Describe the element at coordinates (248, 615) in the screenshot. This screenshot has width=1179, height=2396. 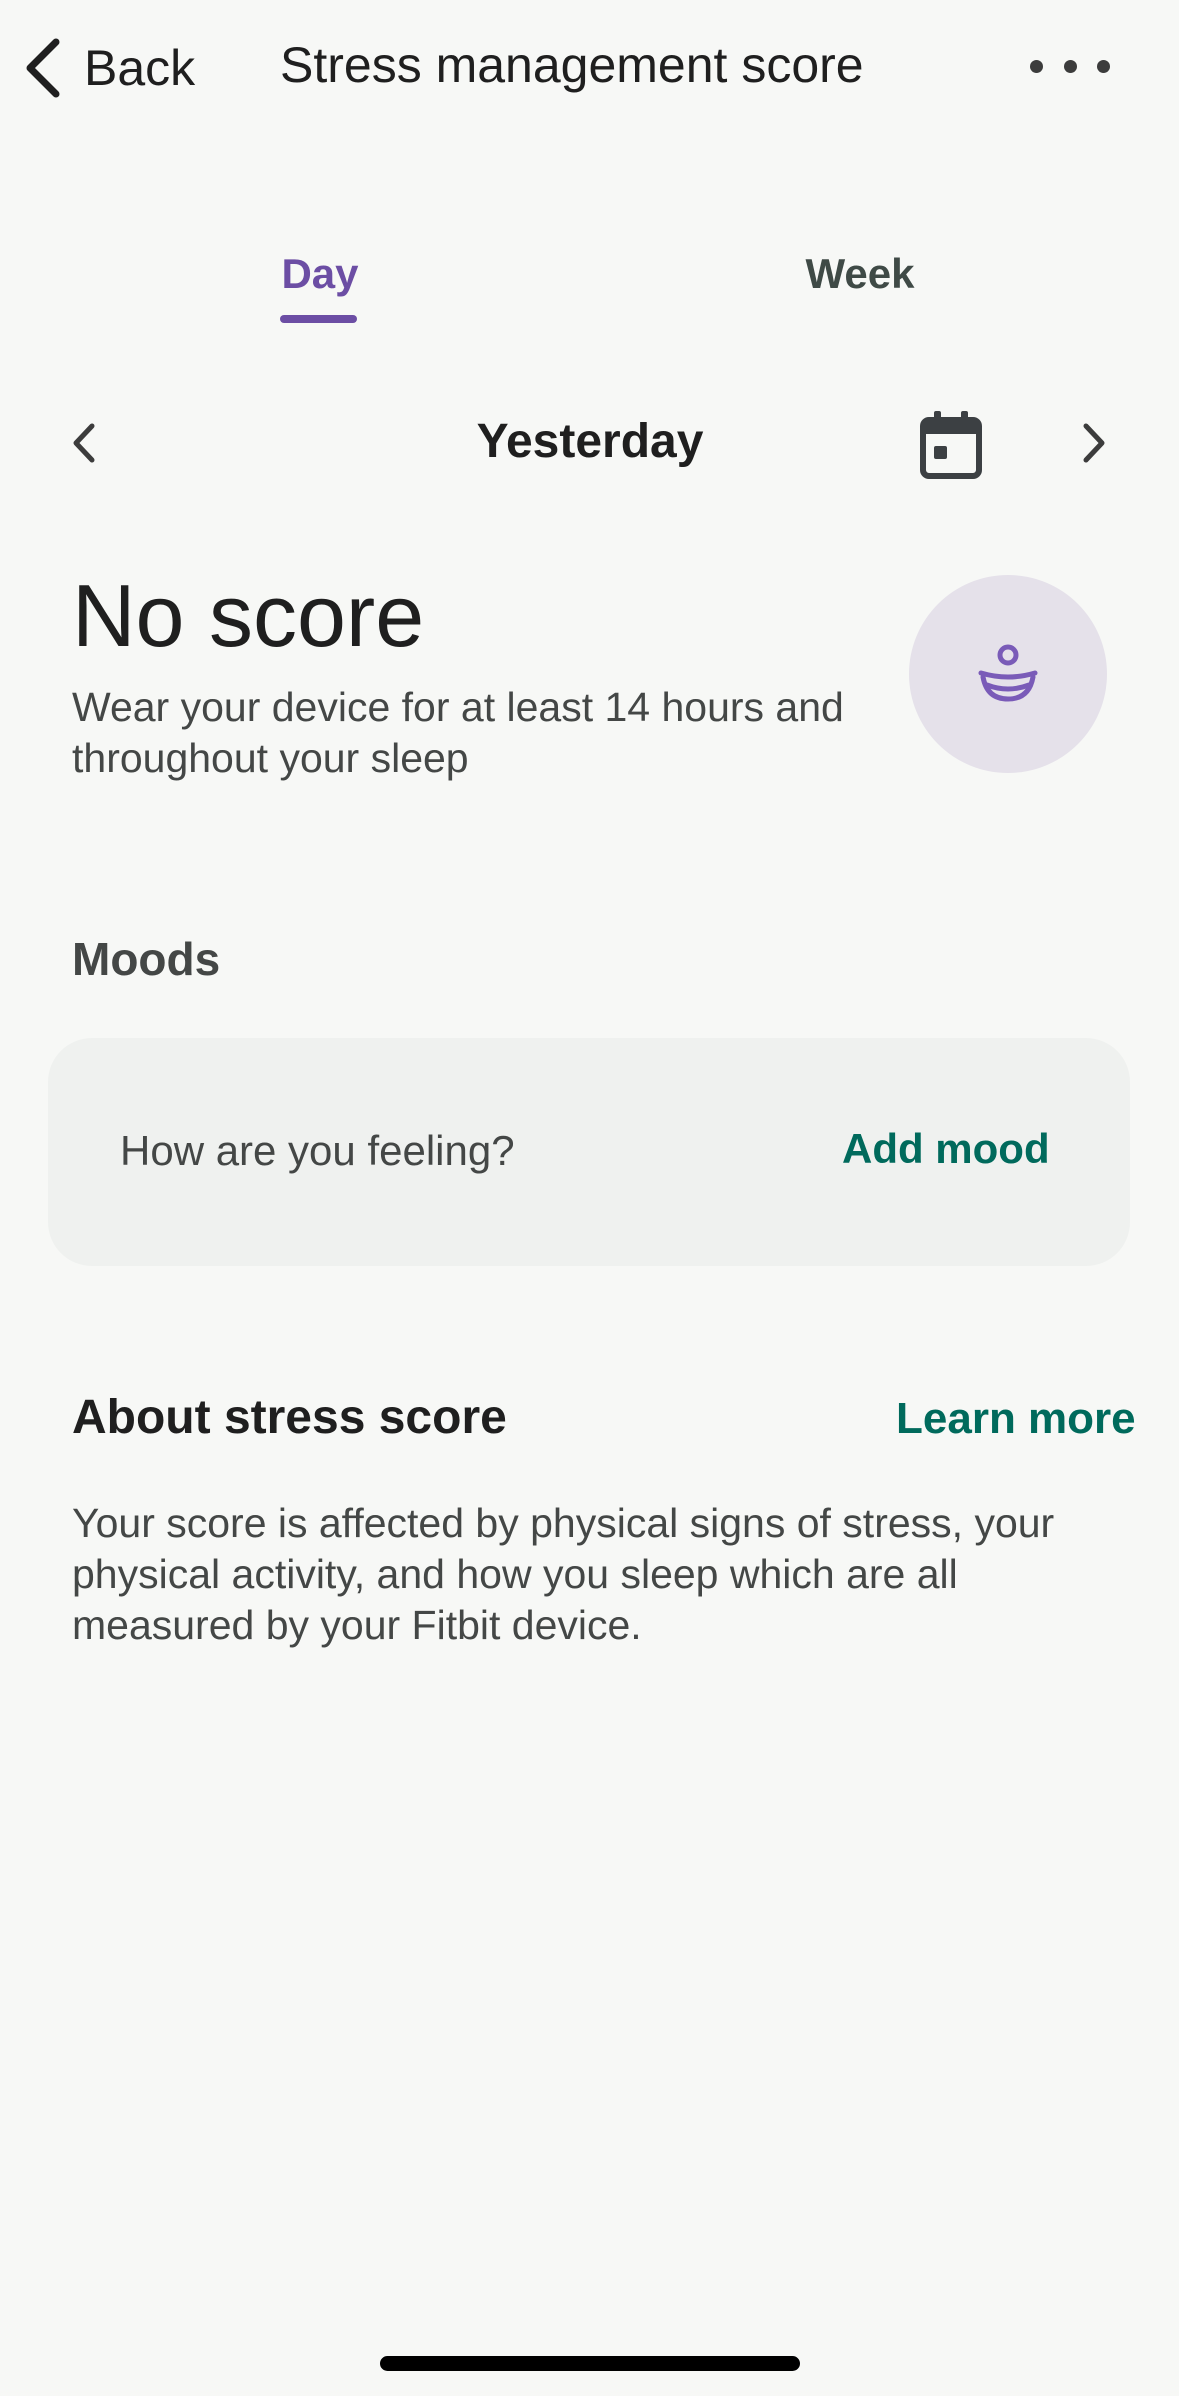
I see `score-title: No score` at that location.